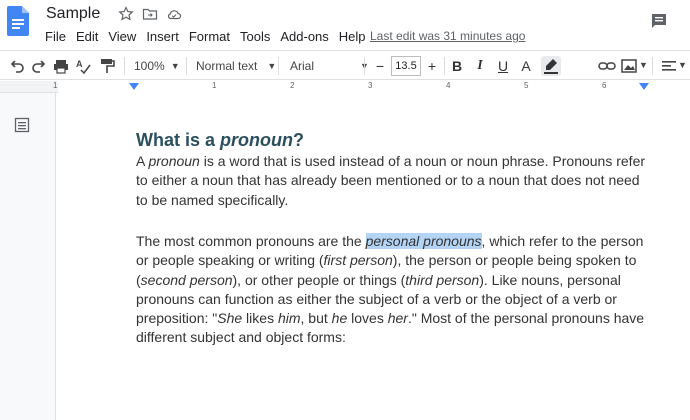  What do you see at coordinates (380, 66) in the screenshot?
I see `decrease-font-size-button: −` at bounding box center [380, 66].